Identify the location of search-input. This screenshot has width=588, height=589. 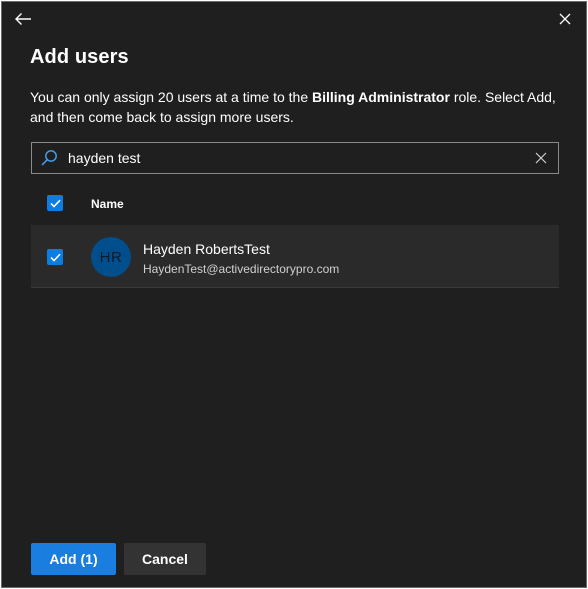
(295, 158).